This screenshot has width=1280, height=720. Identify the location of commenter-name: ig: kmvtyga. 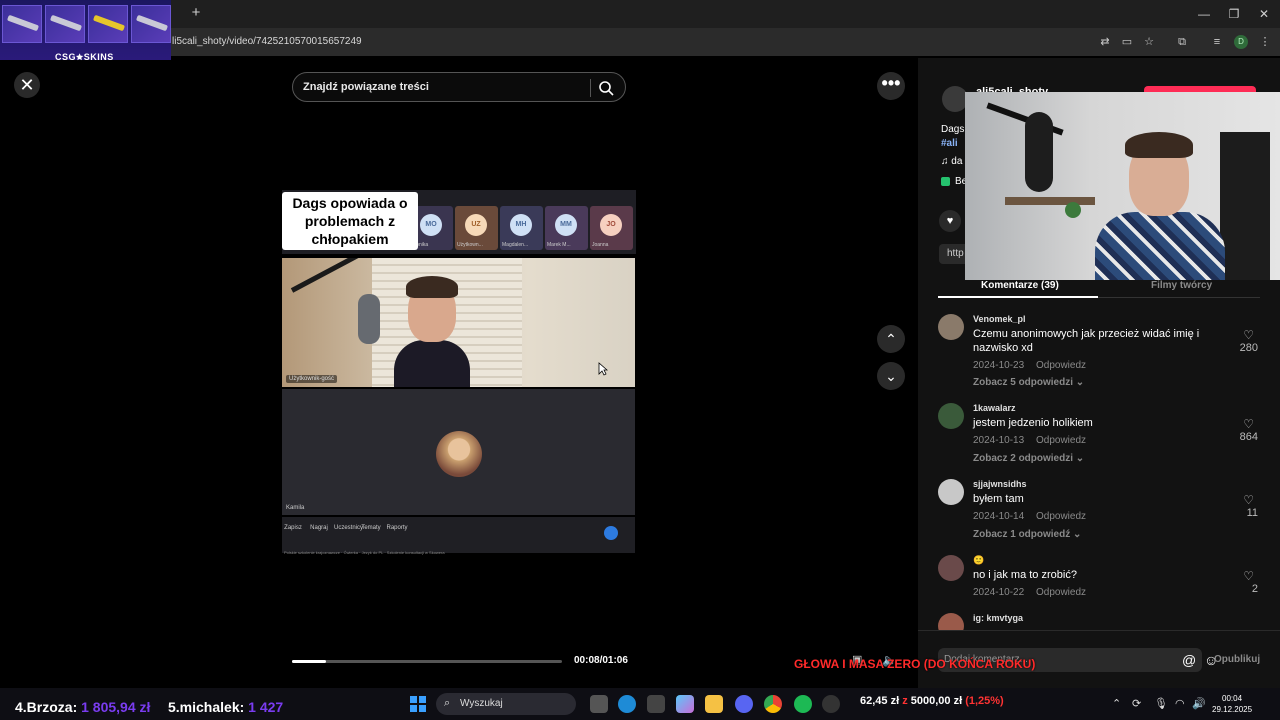
(998, 618).